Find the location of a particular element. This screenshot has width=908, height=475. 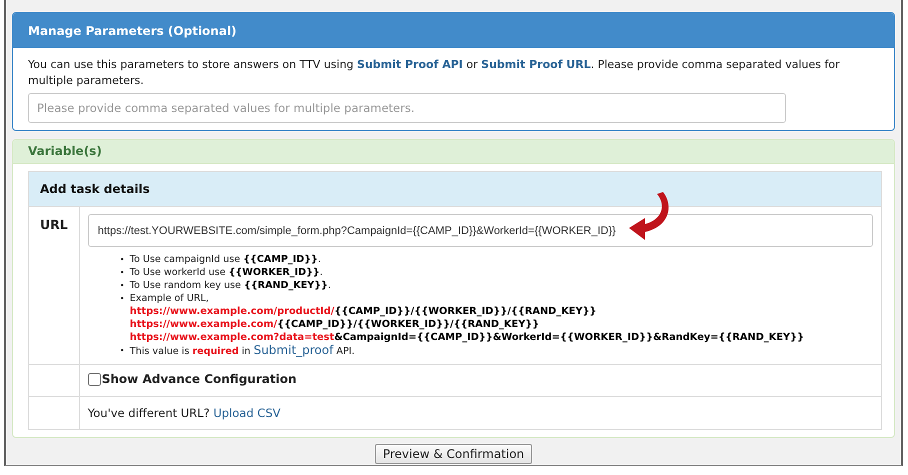

checkbox-label: Show Advance Configuration is located at coordinates (199, 379).